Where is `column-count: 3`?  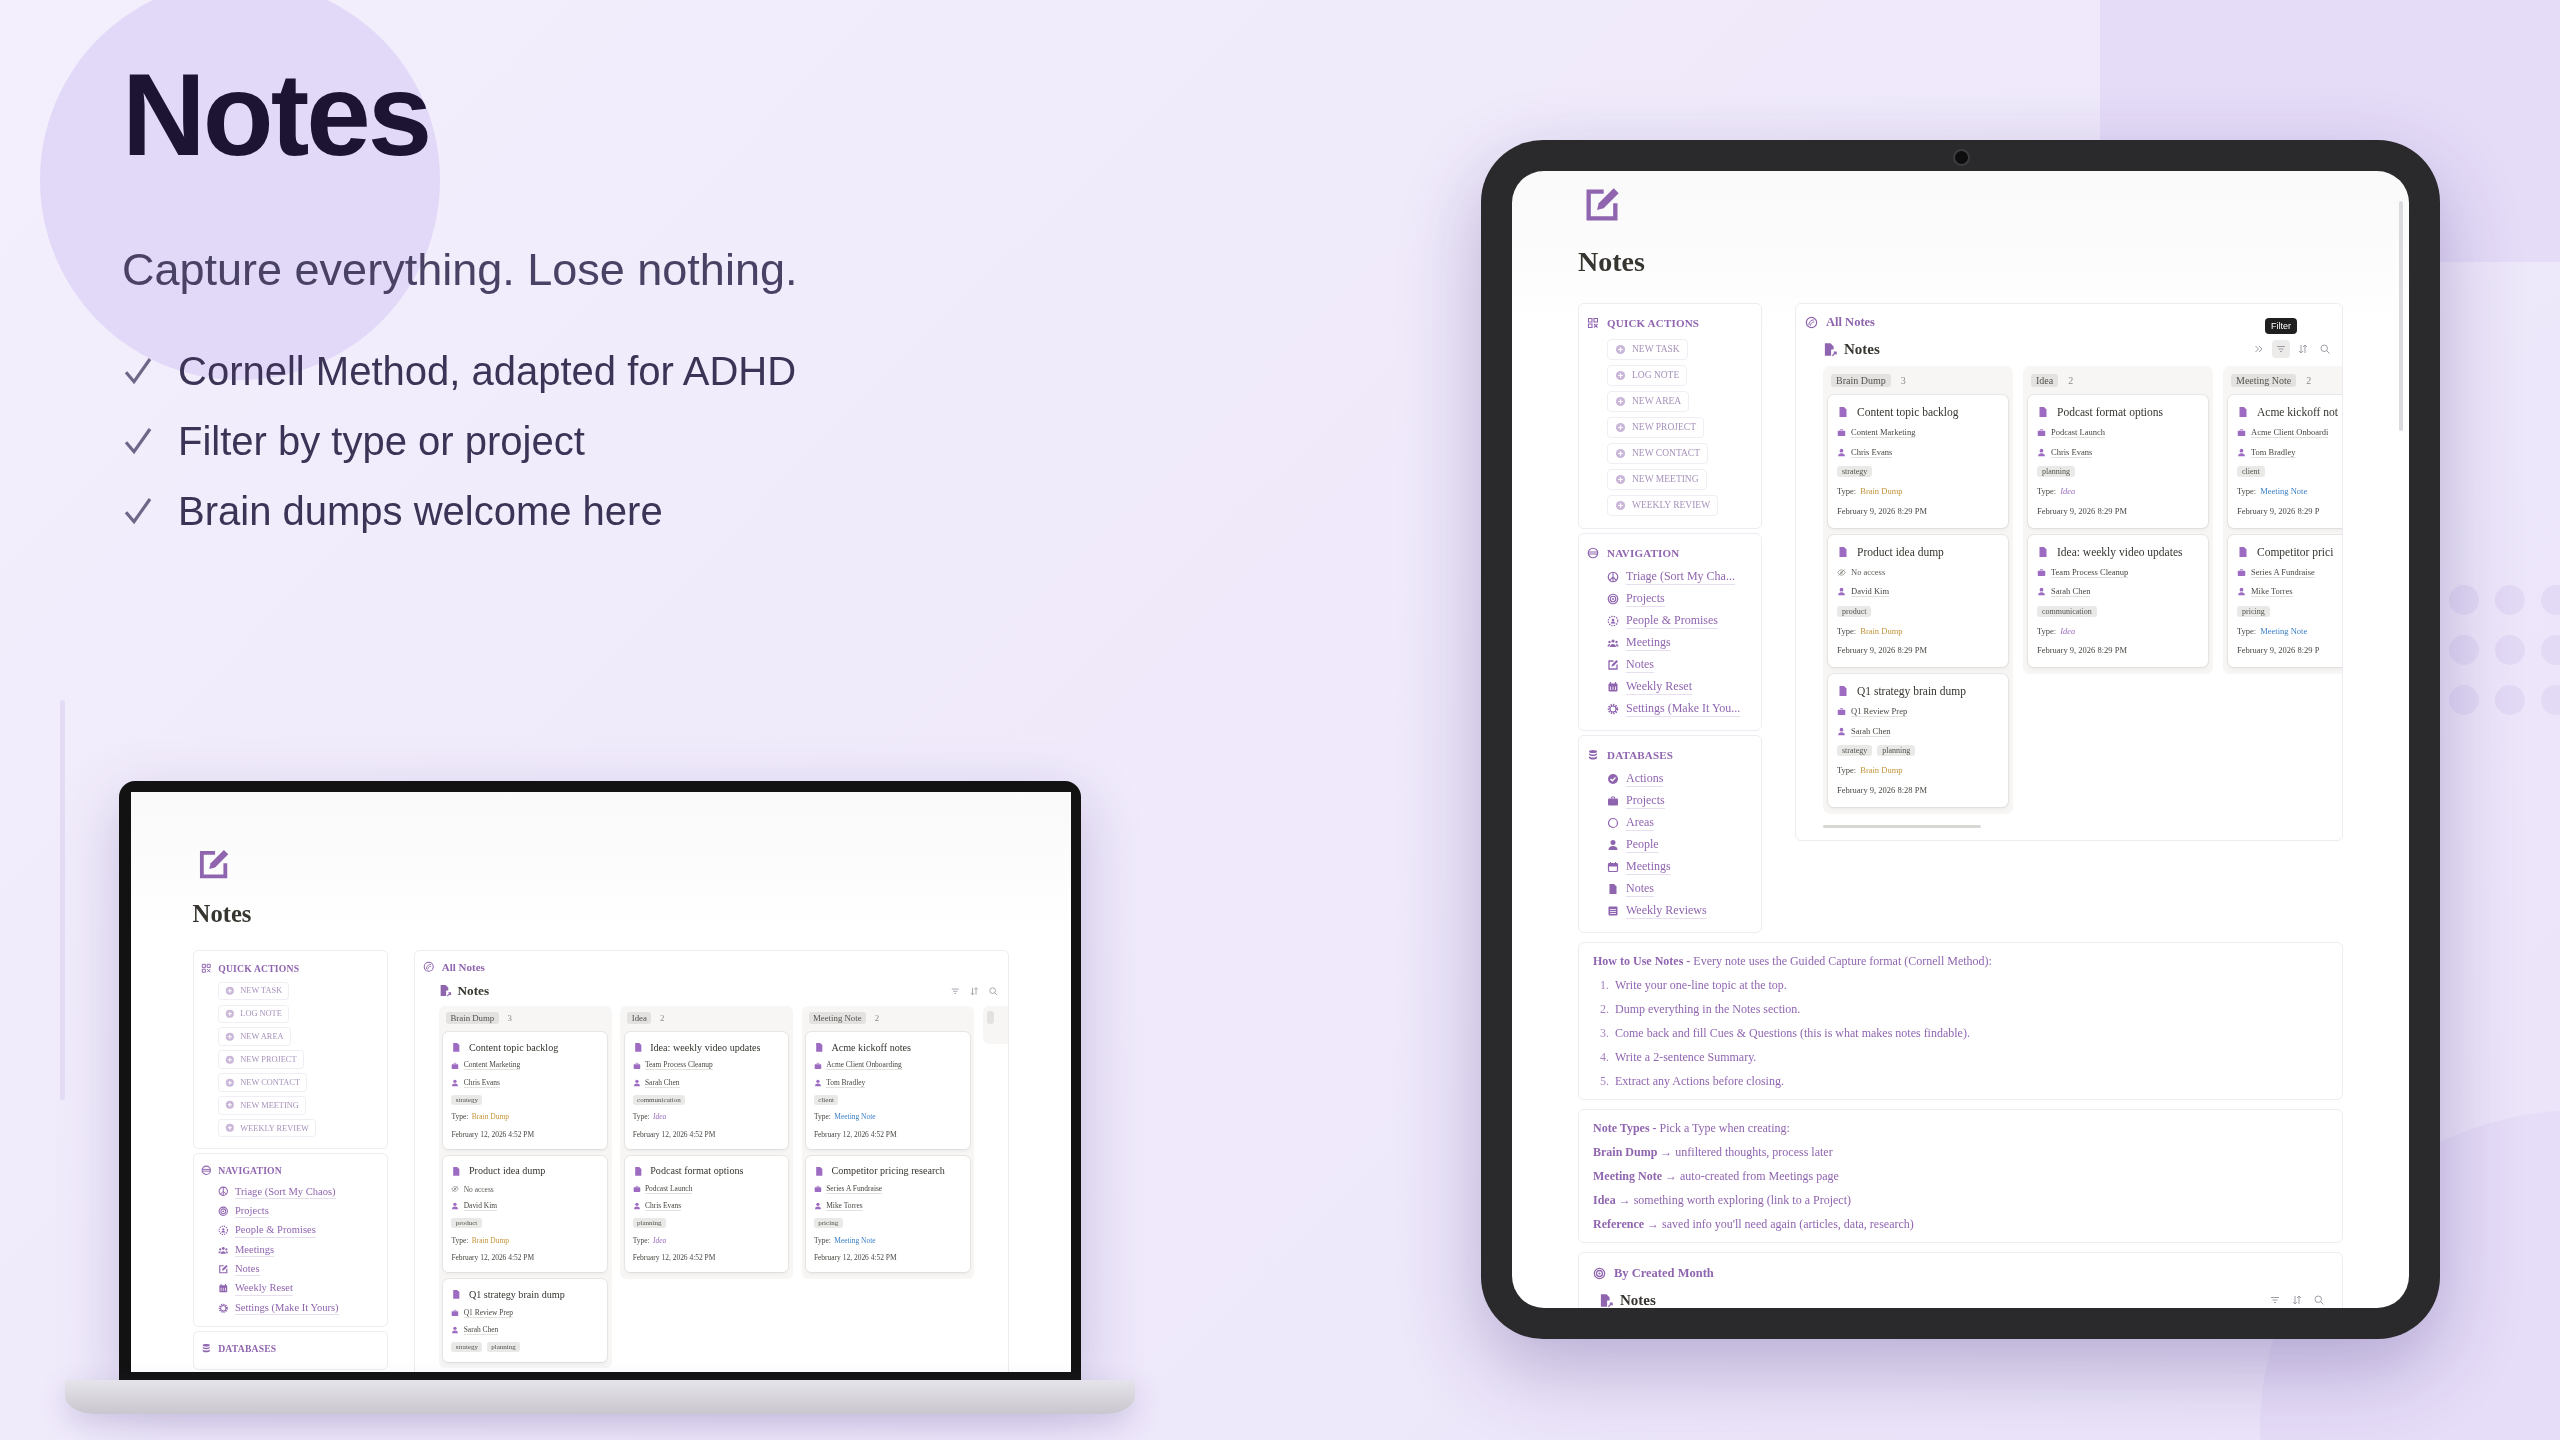
column-count: 3 is located at coordinates (1903, 380).